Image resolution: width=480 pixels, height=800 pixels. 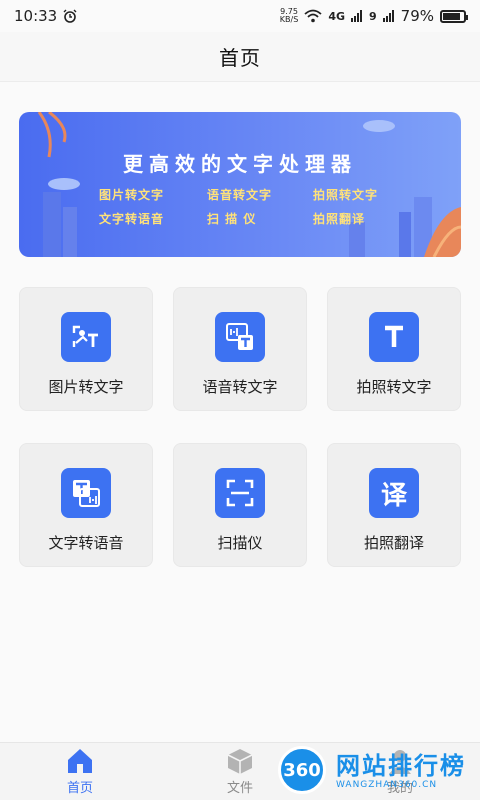 I want to click on status-bar: 10:33 9.75 KB/S 4G 9 79%, so click(x=240, y=16).